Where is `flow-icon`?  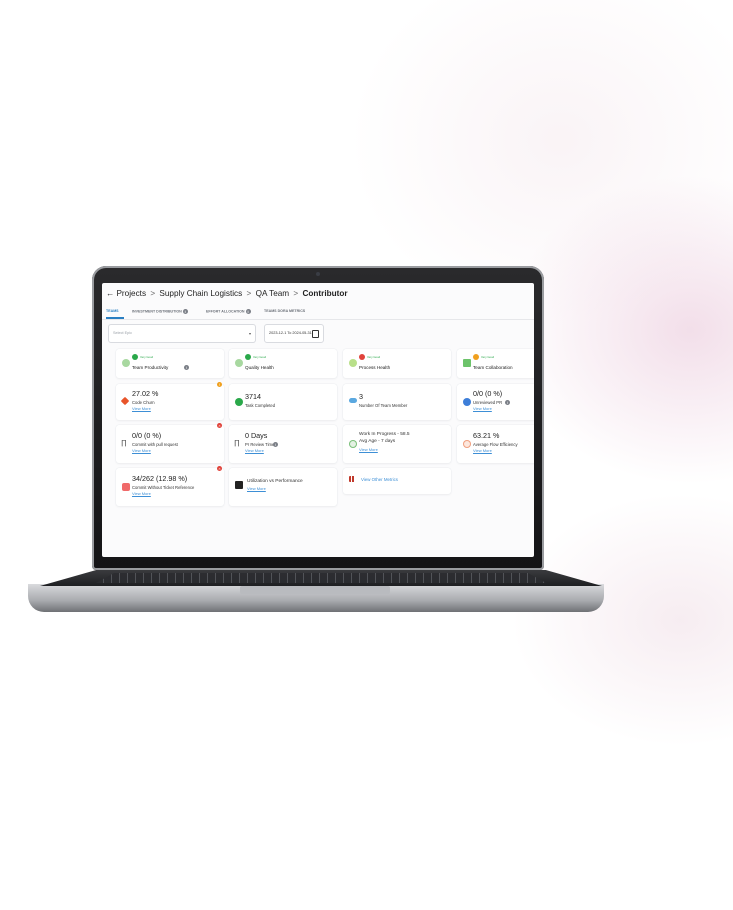
flow-icon is located at coordinates (467, 444).